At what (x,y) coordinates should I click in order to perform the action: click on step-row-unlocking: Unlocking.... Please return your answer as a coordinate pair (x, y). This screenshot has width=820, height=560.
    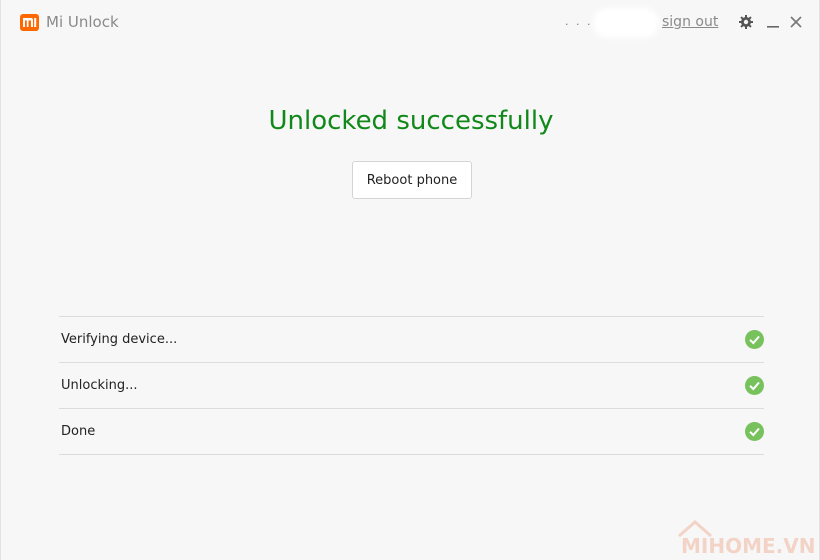
    Looking at the image, I should click on (411, 386).